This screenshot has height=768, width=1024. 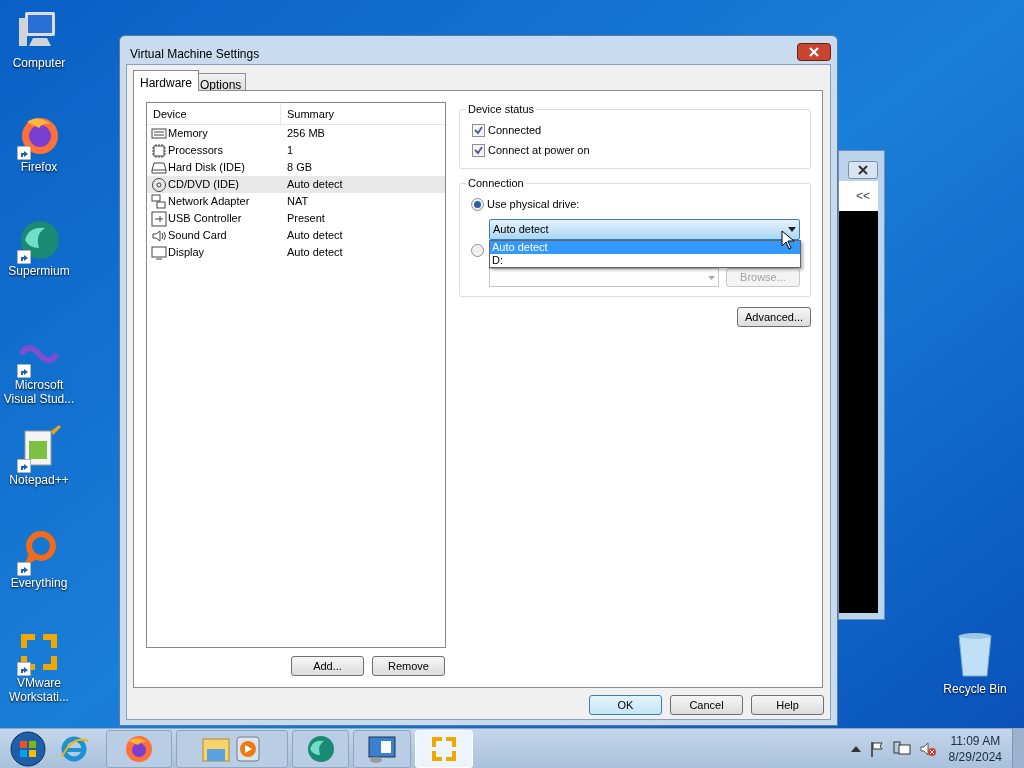 I want to click on window-title: Virtual Machine Settings, so click(x=195, y=54).